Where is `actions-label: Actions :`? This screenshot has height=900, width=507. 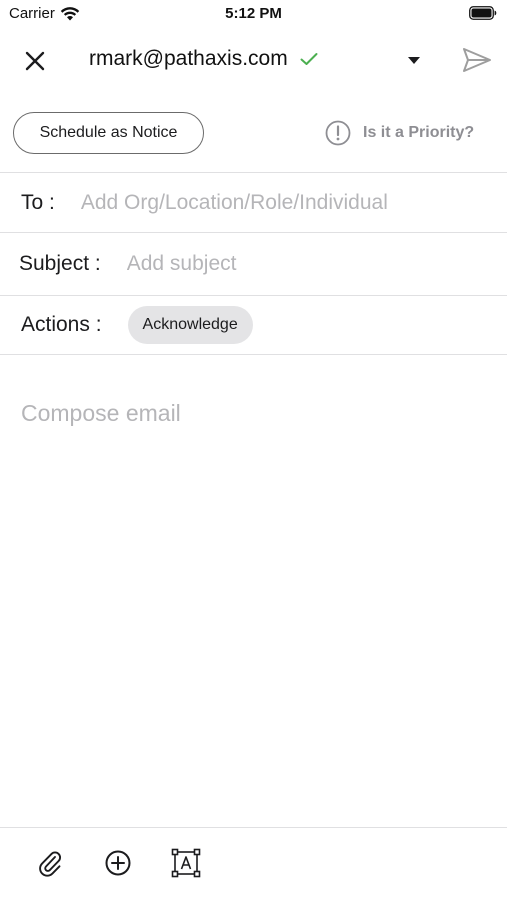
actions-label: Actions : is located at coordinates (61, 324).